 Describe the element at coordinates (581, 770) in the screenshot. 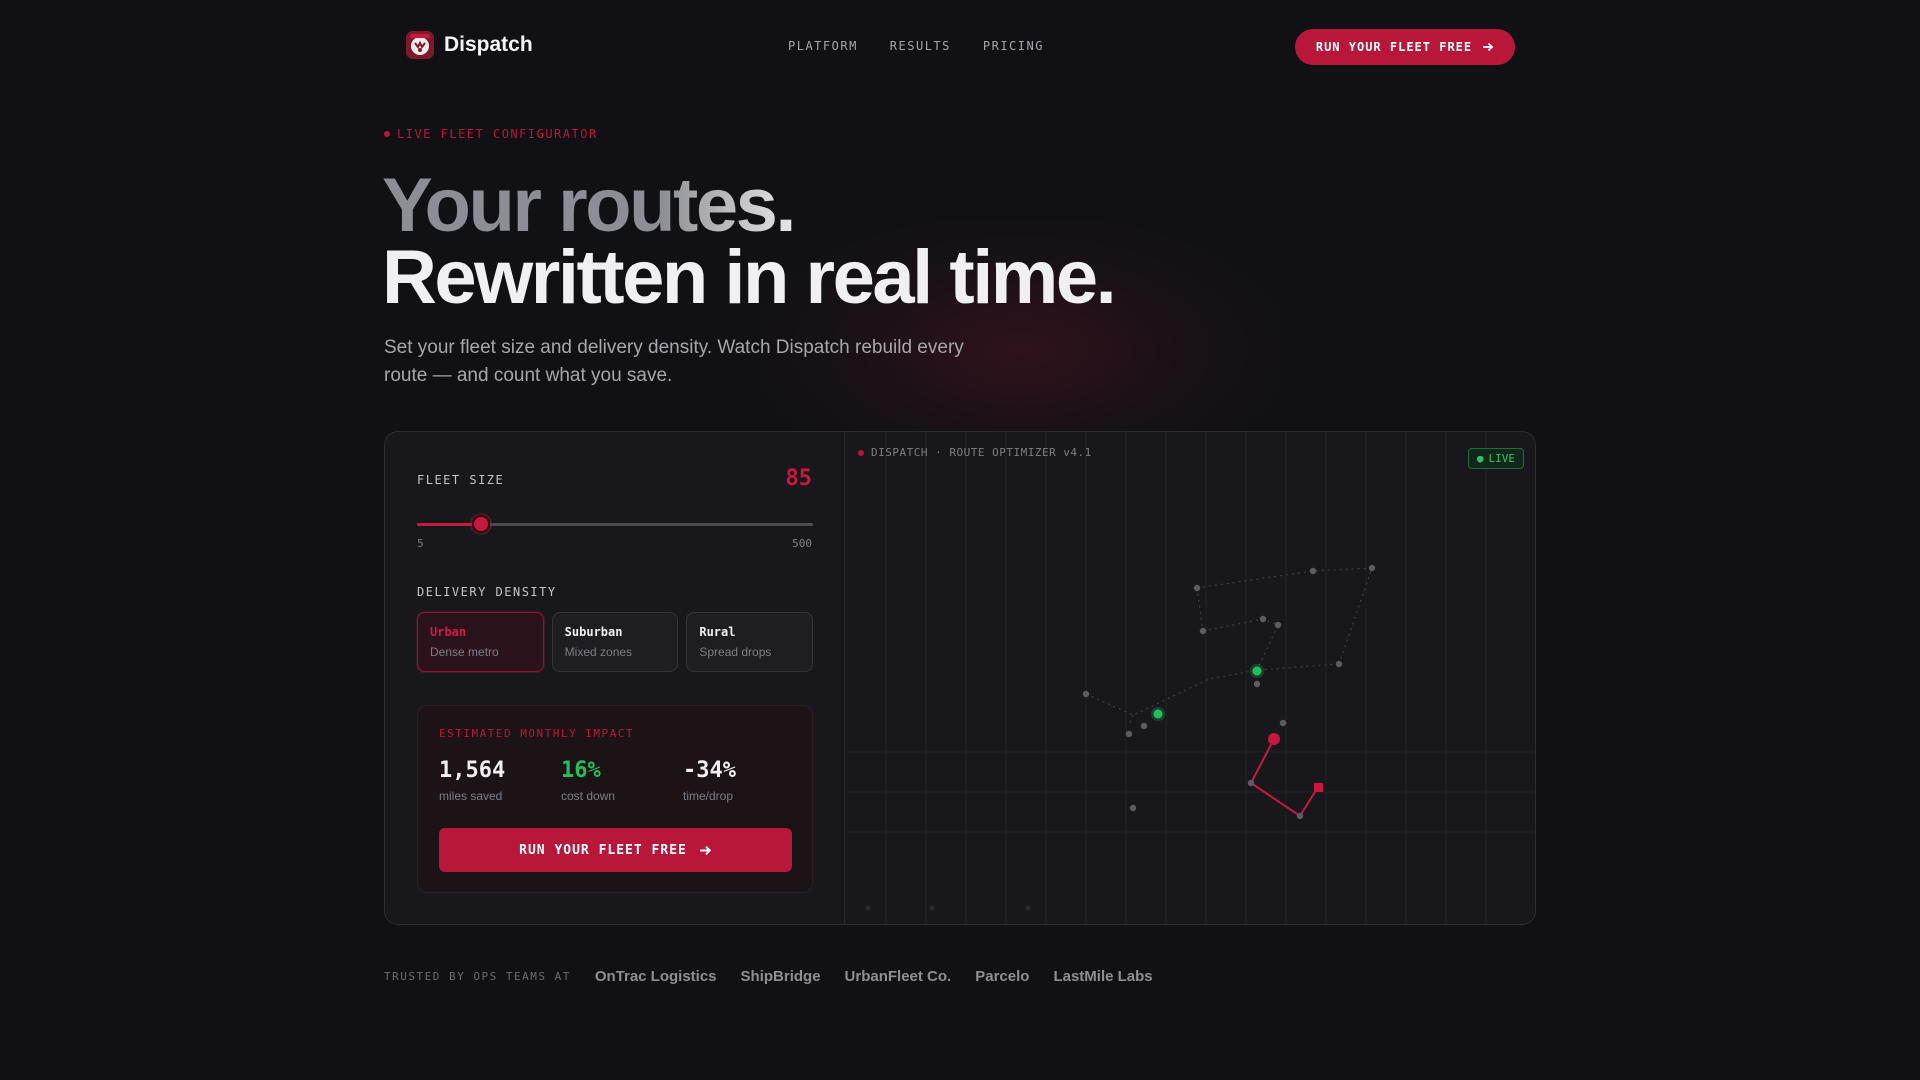

I see `stat-value: 16%` at that location.